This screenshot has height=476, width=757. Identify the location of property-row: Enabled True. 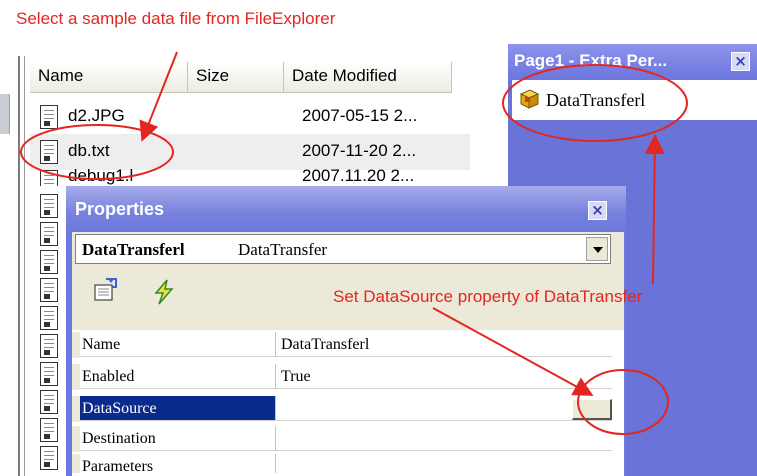
(342, 377).